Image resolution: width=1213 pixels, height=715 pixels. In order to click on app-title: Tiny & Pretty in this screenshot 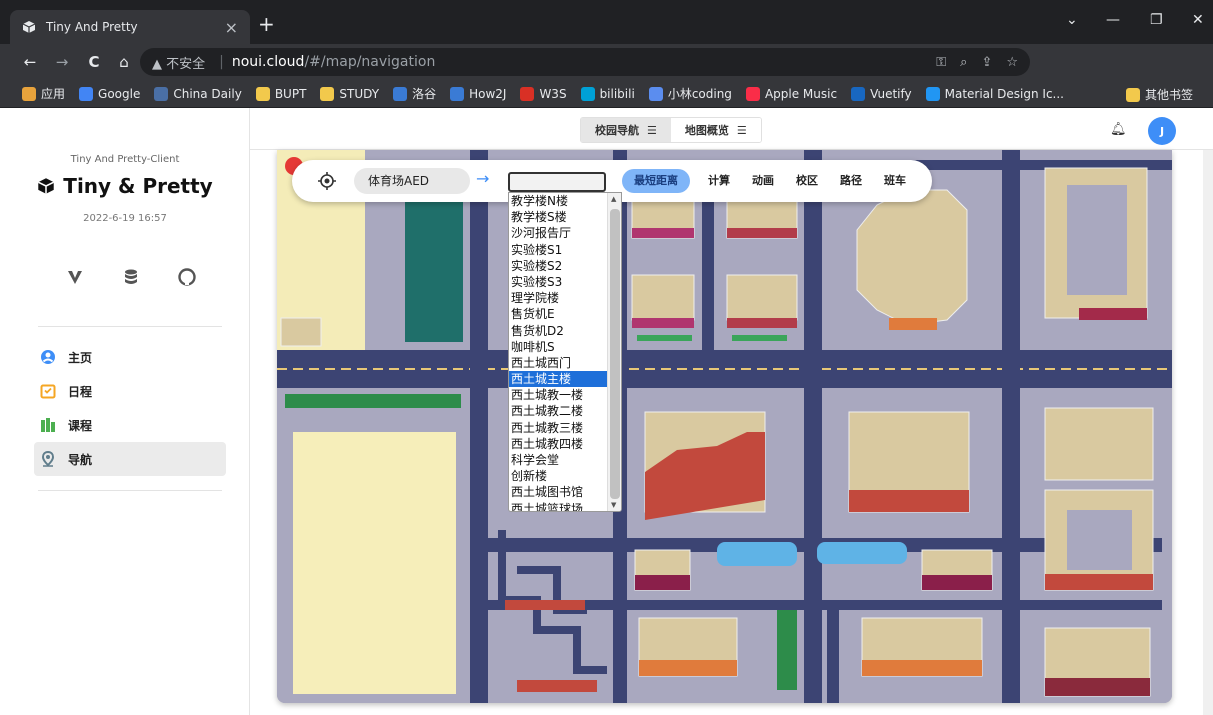, I will do `click(125, 186)`.